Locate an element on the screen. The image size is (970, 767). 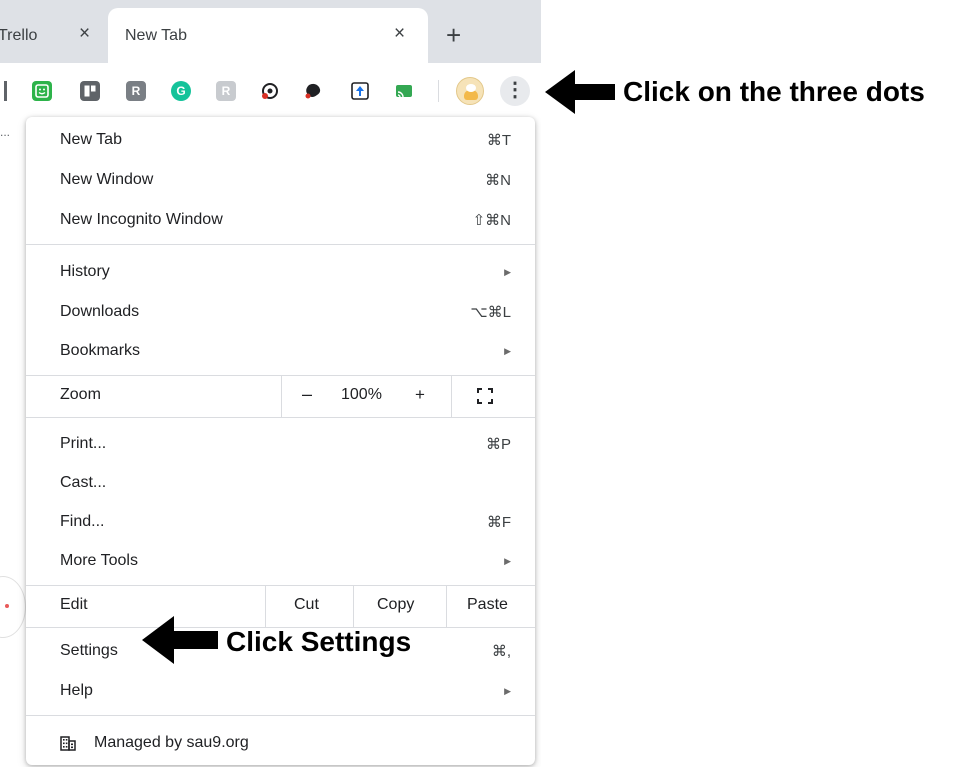
more-vert-icon: ⋮ is located at coordinates (515, 90).